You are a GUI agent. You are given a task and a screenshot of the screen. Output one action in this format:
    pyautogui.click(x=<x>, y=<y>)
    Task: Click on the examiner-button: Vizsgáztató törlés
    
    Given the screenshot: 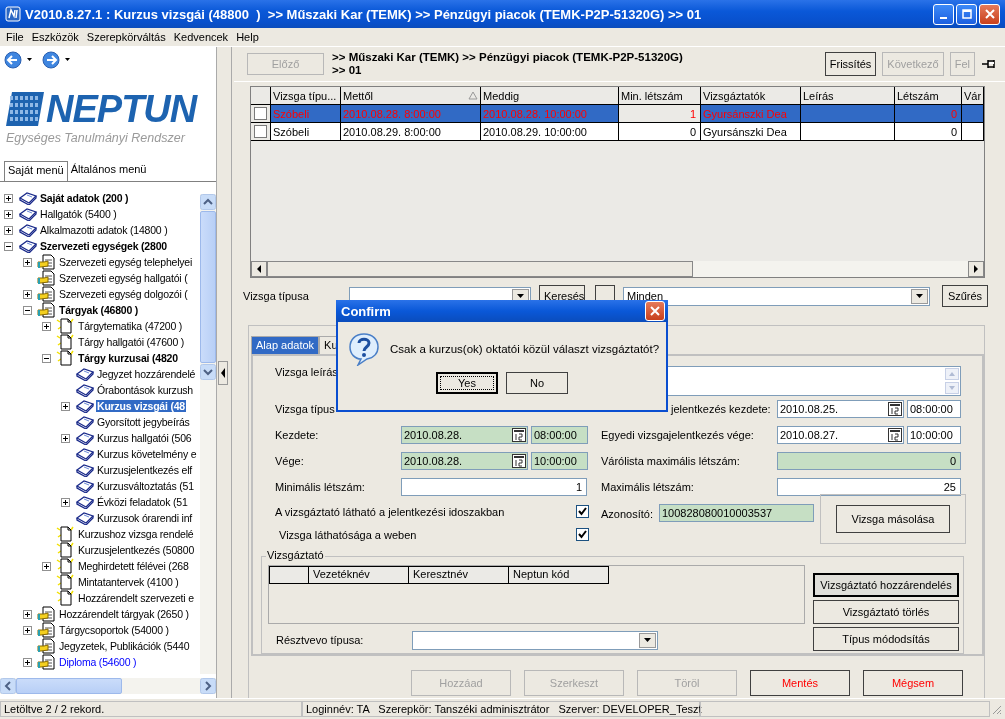 What is the action you would take?
    pyautogui.click(x=886, y=612)
    